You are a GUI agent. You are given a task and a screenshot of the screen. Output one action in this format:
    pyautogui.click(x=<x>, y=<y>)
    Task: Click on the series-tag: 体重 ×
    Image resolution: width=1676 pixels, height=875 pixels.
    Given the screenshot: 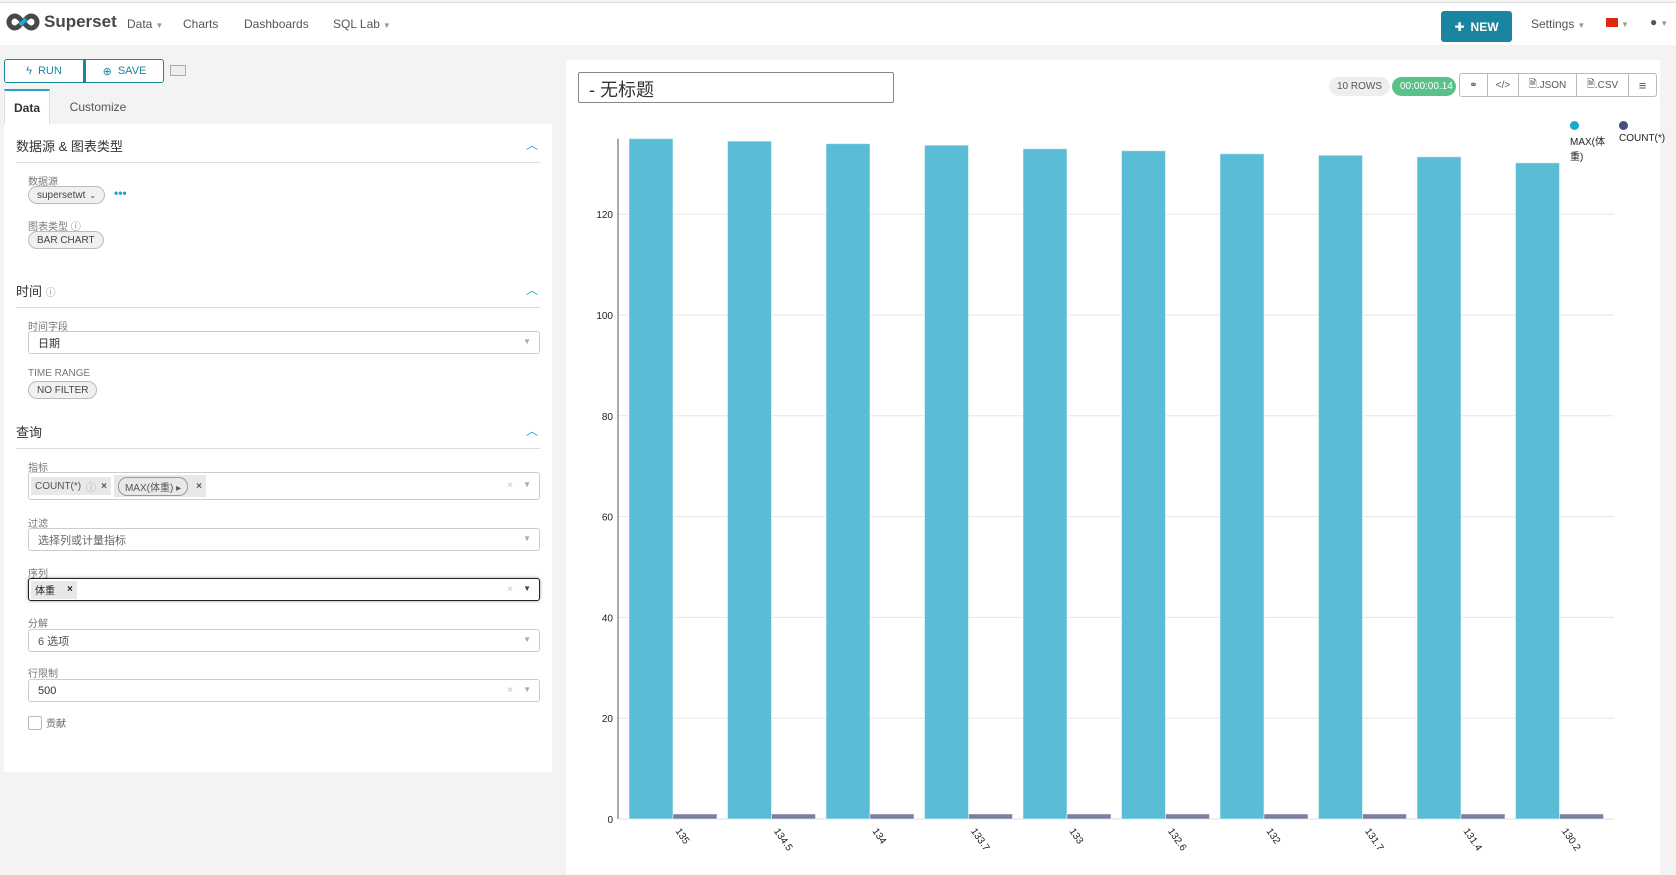 What is the action you would take?
    pyautogui.click(x=54, y=589)
    